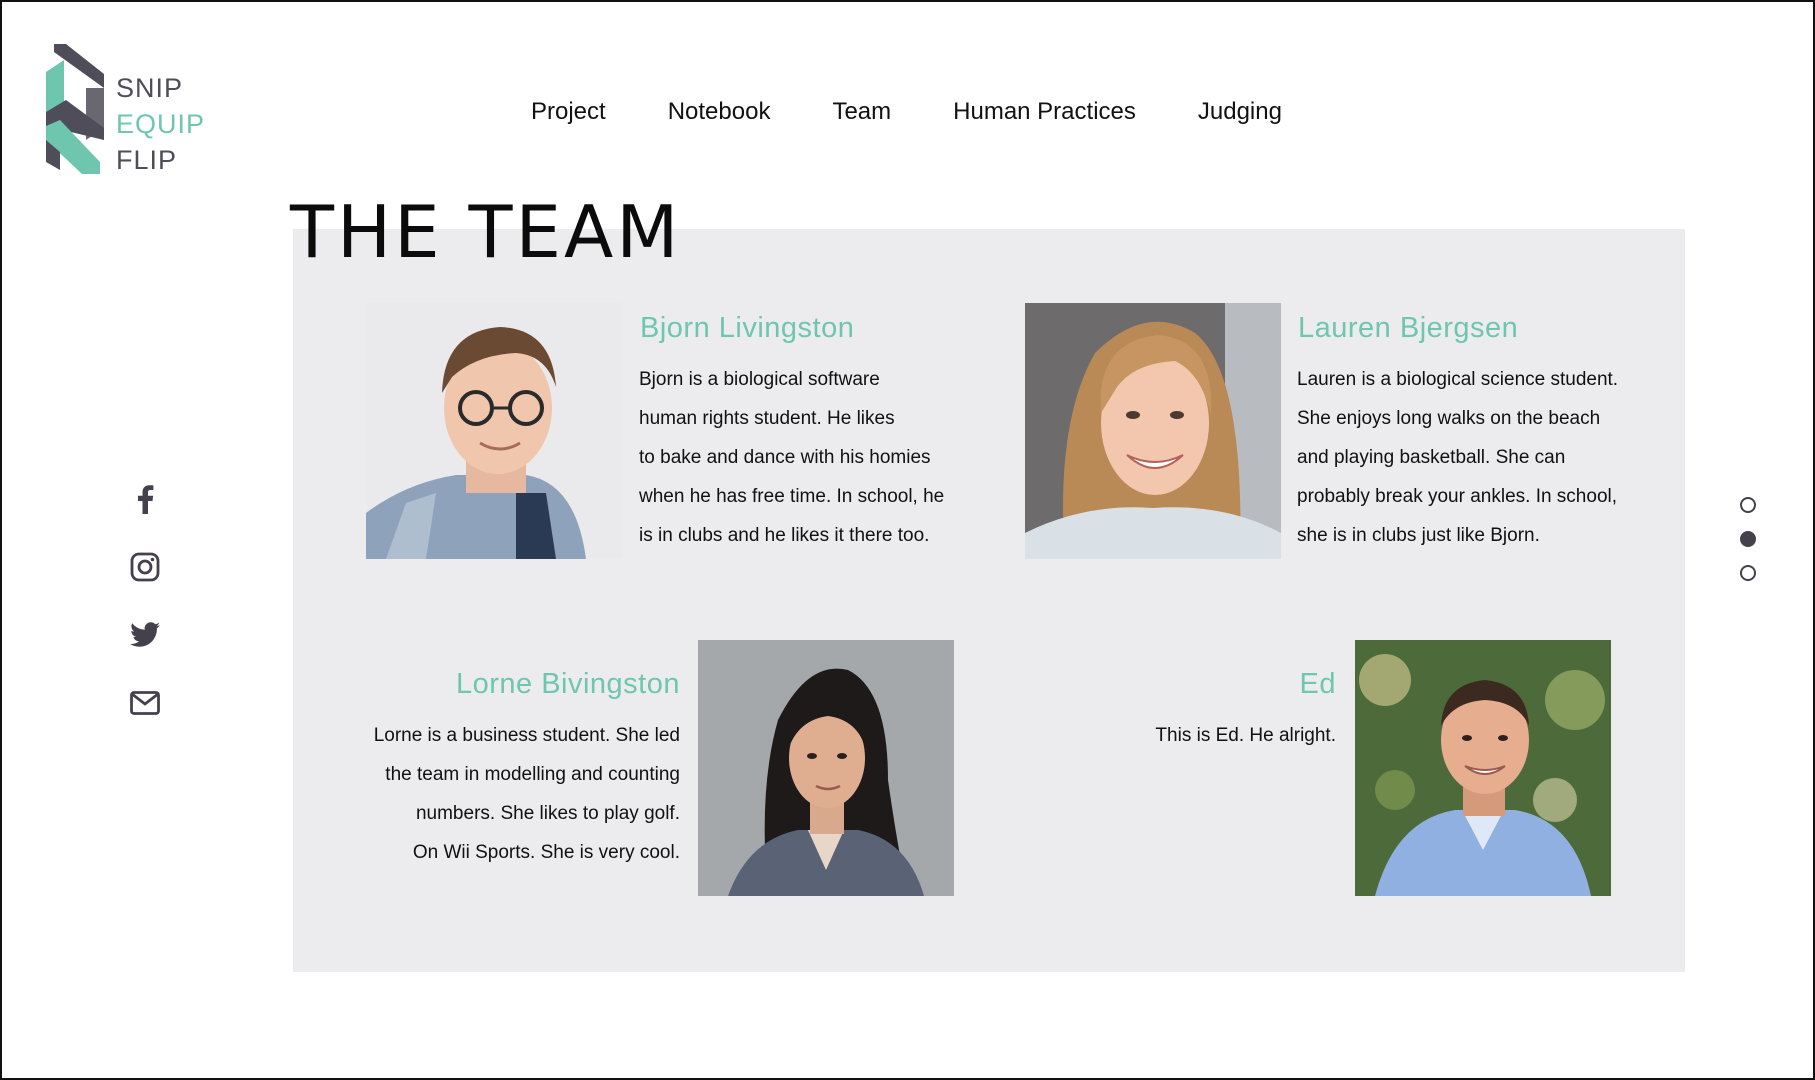 Image resolution: width=1815 pixels, height=1080 pixels. I want to click on bio-line: This is Ed. He alright., so click(1245, 735).